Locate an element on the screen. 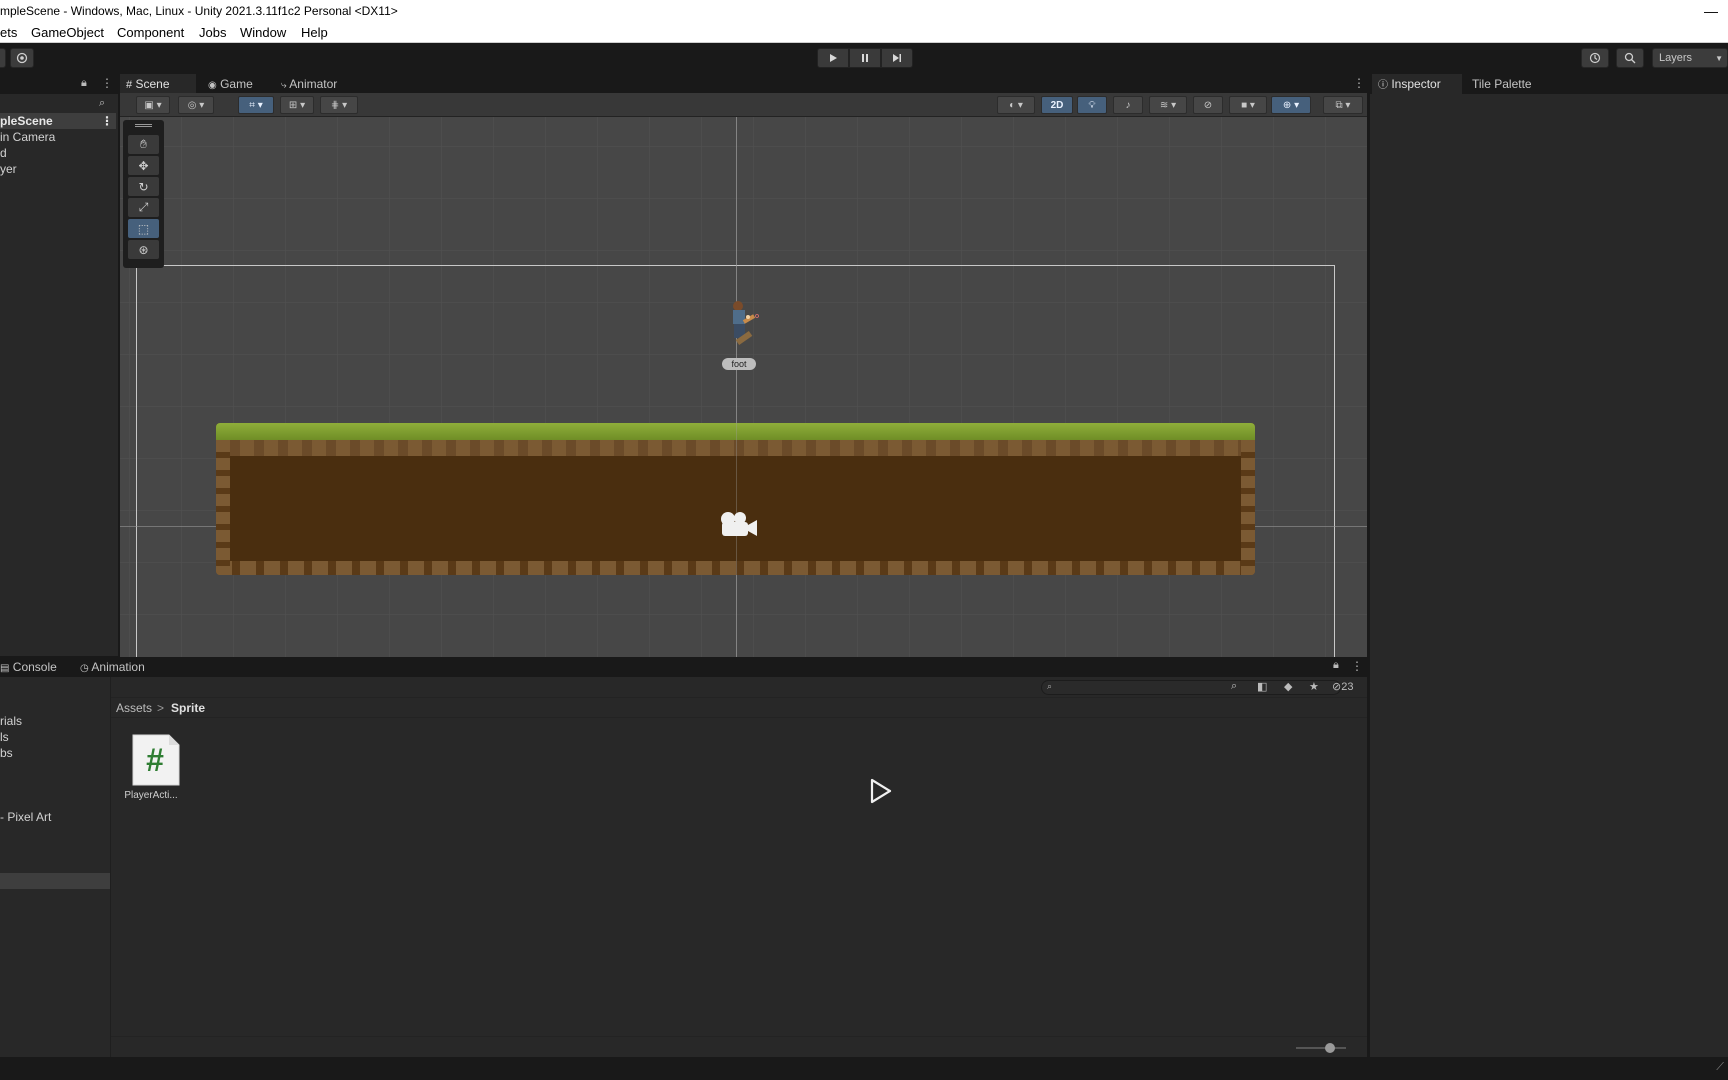 This screenshot has height=1080, width=1728. rect-icon: ⬚ is located at coordinates (143, 228).